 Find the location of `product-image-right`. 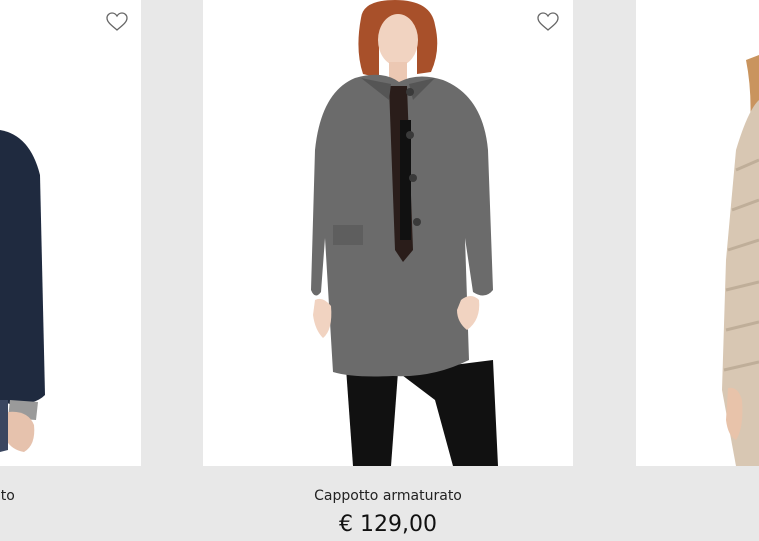

product-image-right is located at coordinates (697, 233).